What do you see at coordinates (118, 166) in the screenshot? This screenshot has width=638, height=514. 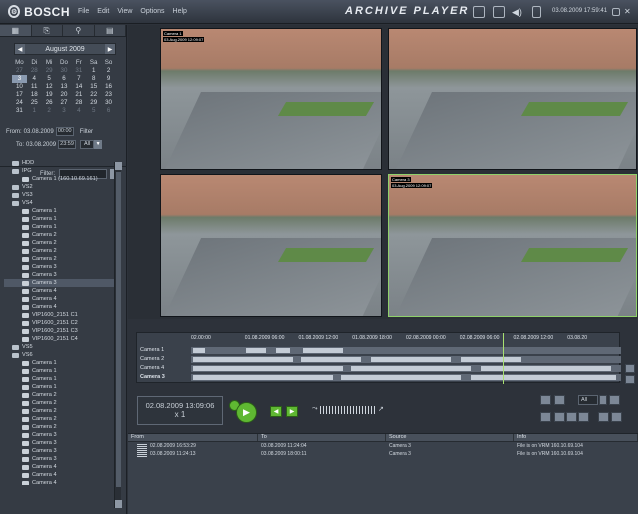 I see `scroll-up-icon` at bounding box center [118, 166].